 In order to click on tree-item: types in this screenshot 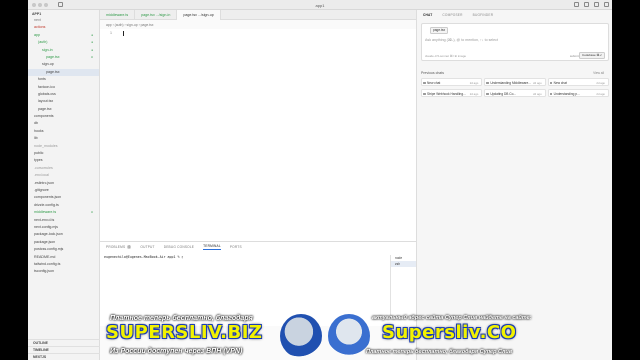, I will do `click(63, 160)`.